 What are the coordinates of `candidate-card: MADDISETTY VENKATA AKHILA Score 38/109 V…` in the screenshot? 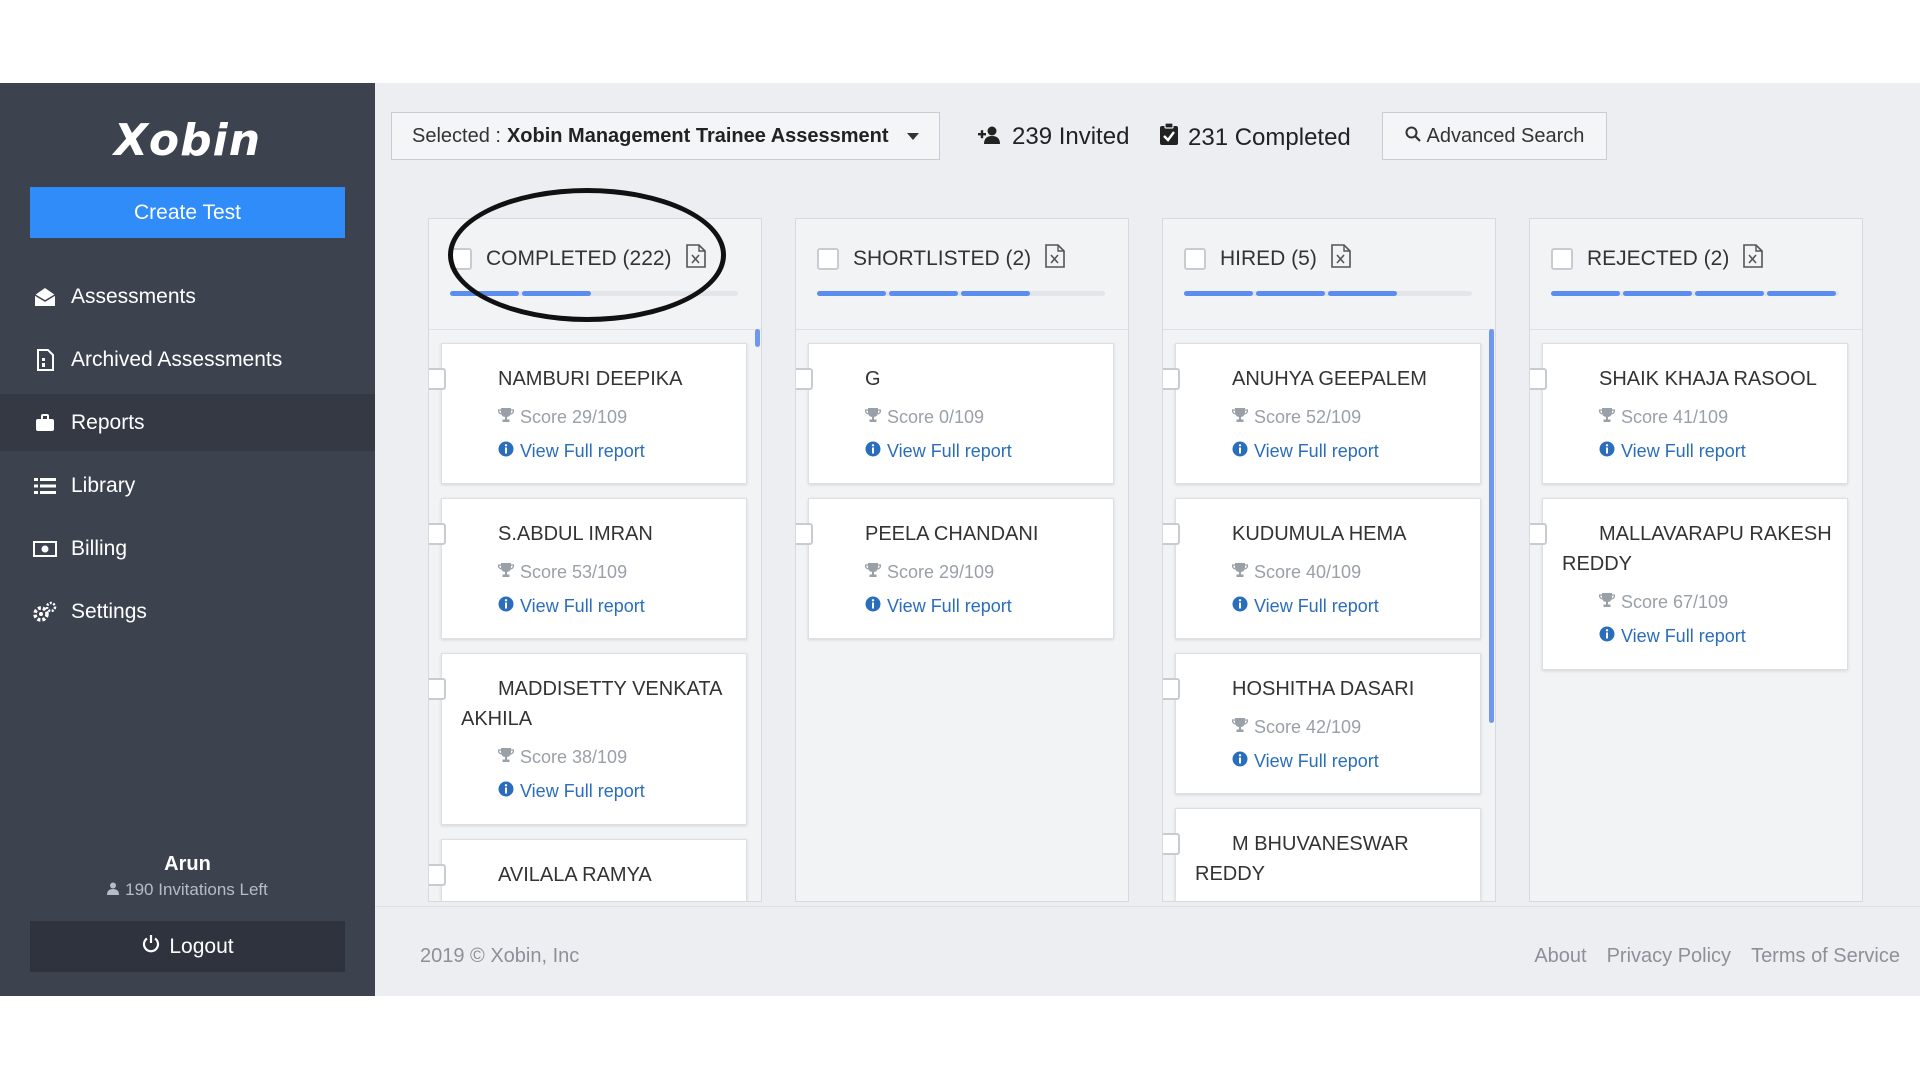 It's located at (588, 739).